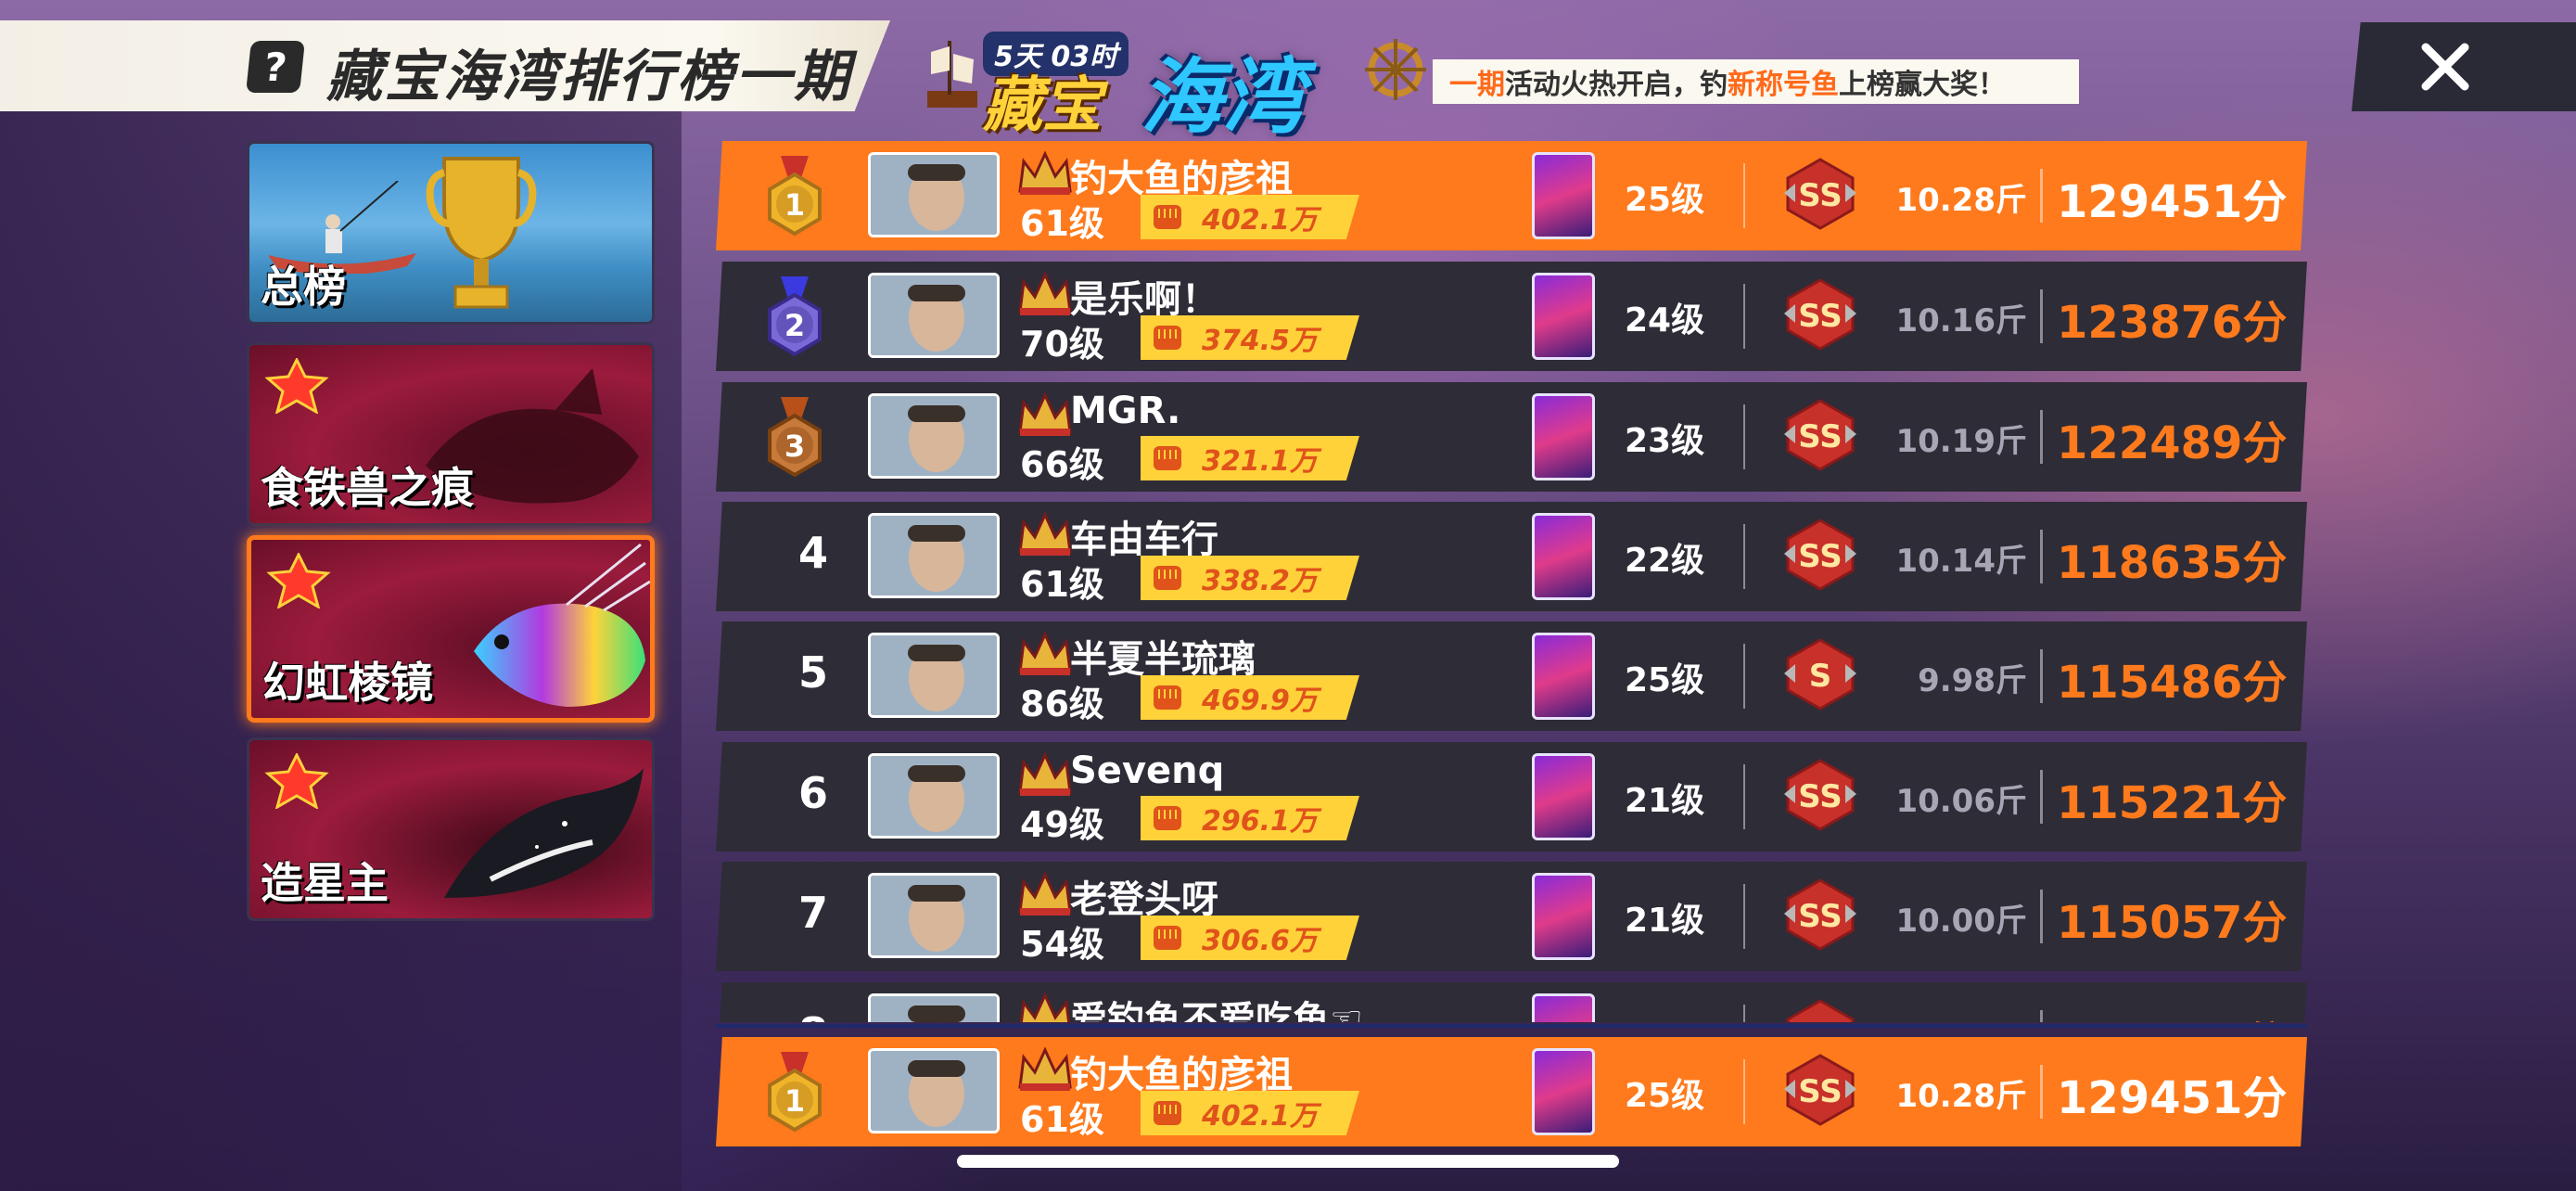  What do you see at coordinates (2172, 563) in the screenshot?
I see `score: 118635分` at bounding box center [2172, 563].